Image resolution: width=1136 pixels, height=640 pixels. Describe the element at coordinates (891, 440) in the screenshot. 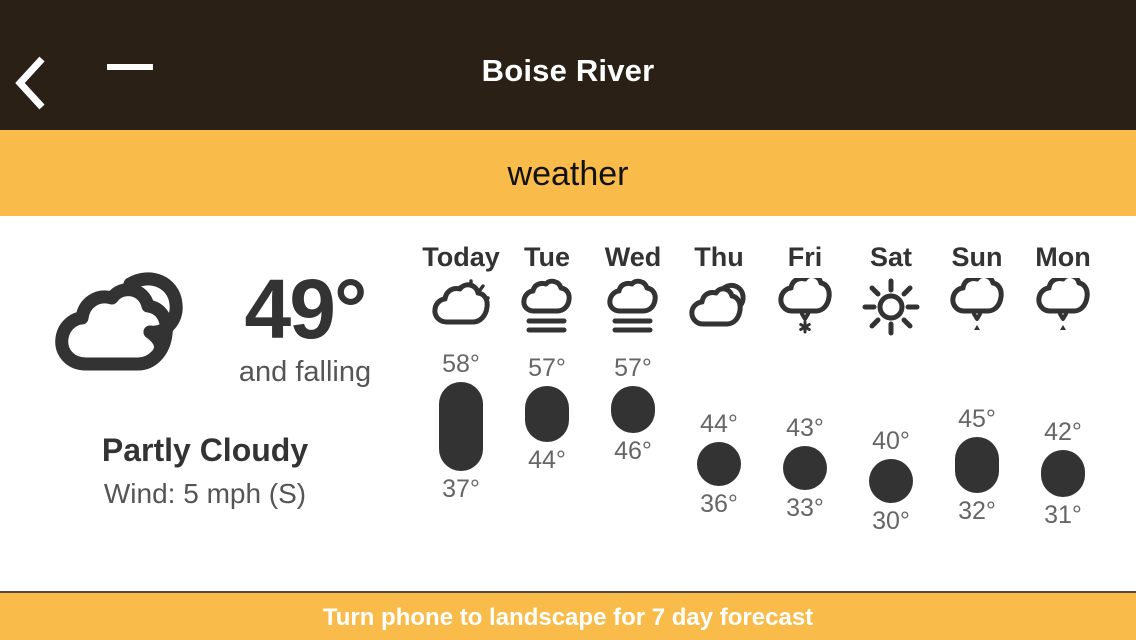

I see `forecast-high-temp: 40°` at that location.